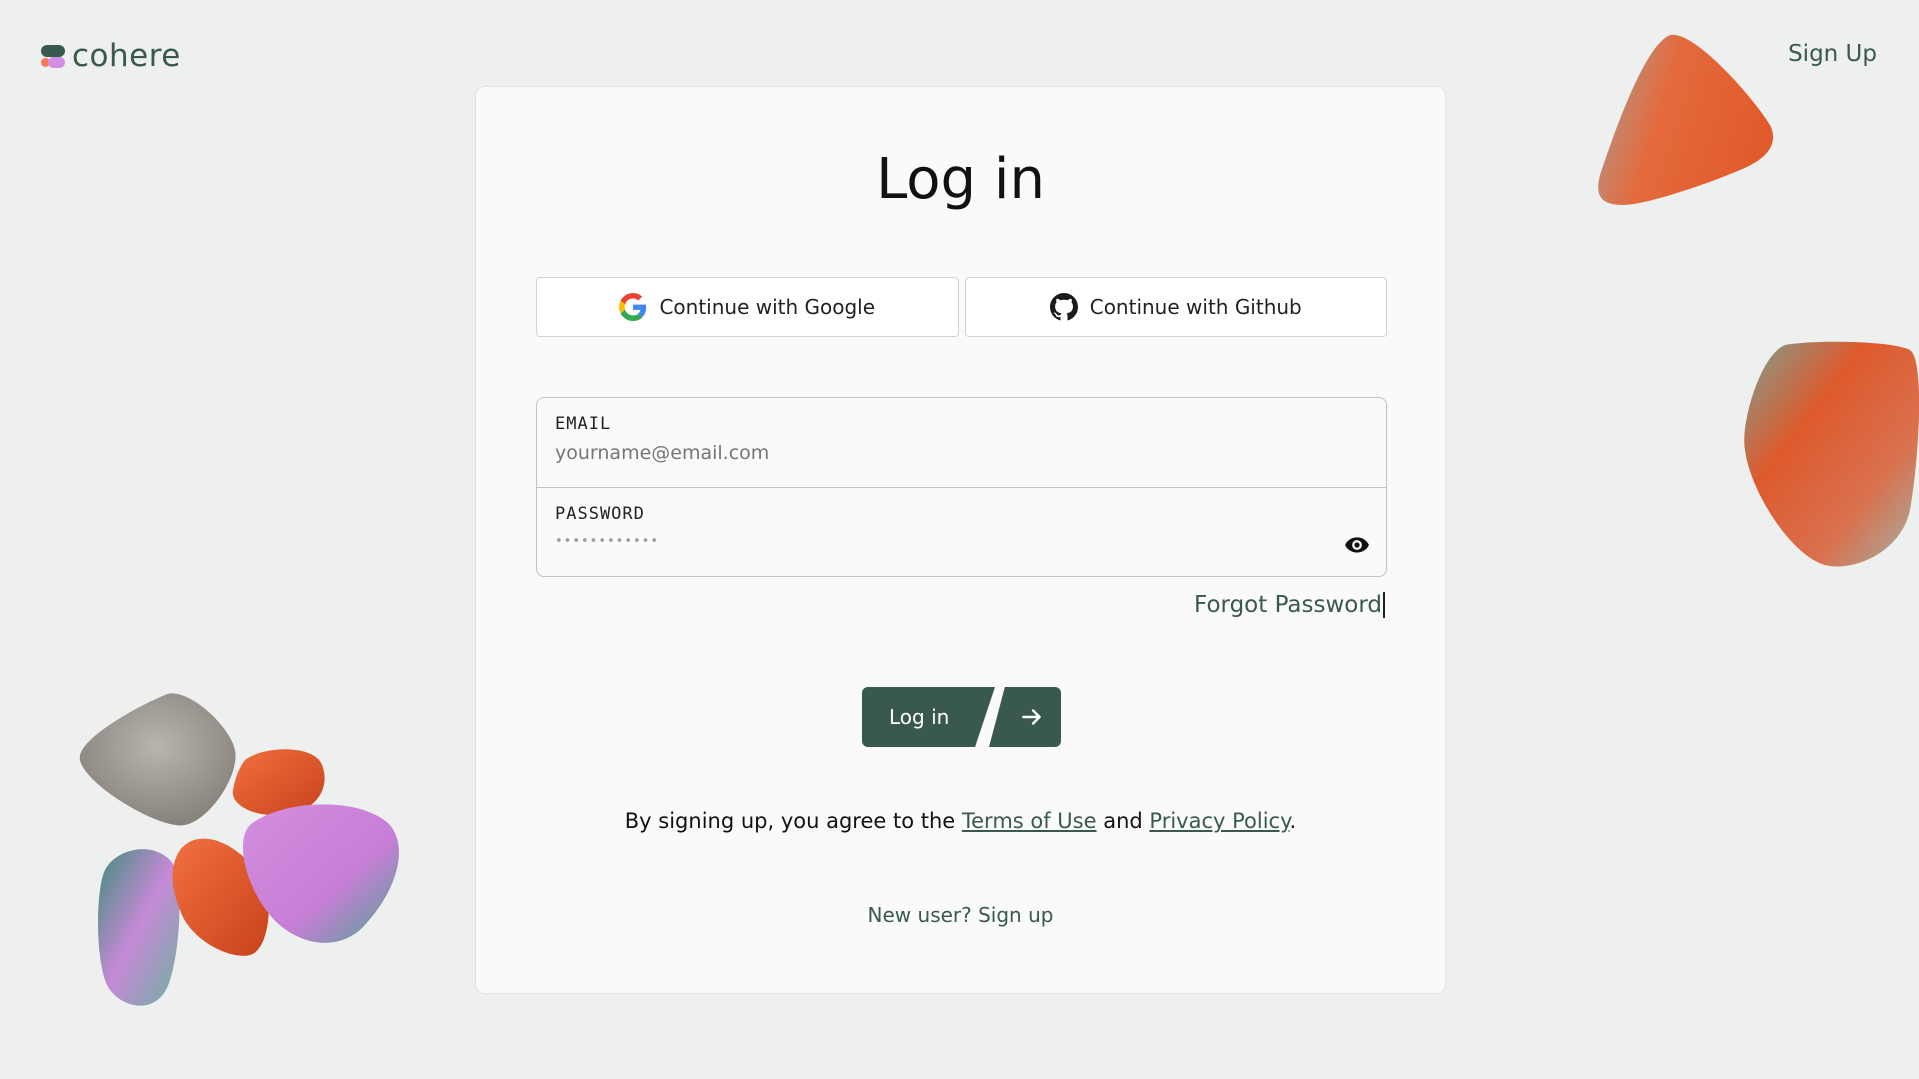  Describe the element at coordinates (1219, 821) in the screenshot. I see `privacy-policy-link: Privacy Policy` at that location.